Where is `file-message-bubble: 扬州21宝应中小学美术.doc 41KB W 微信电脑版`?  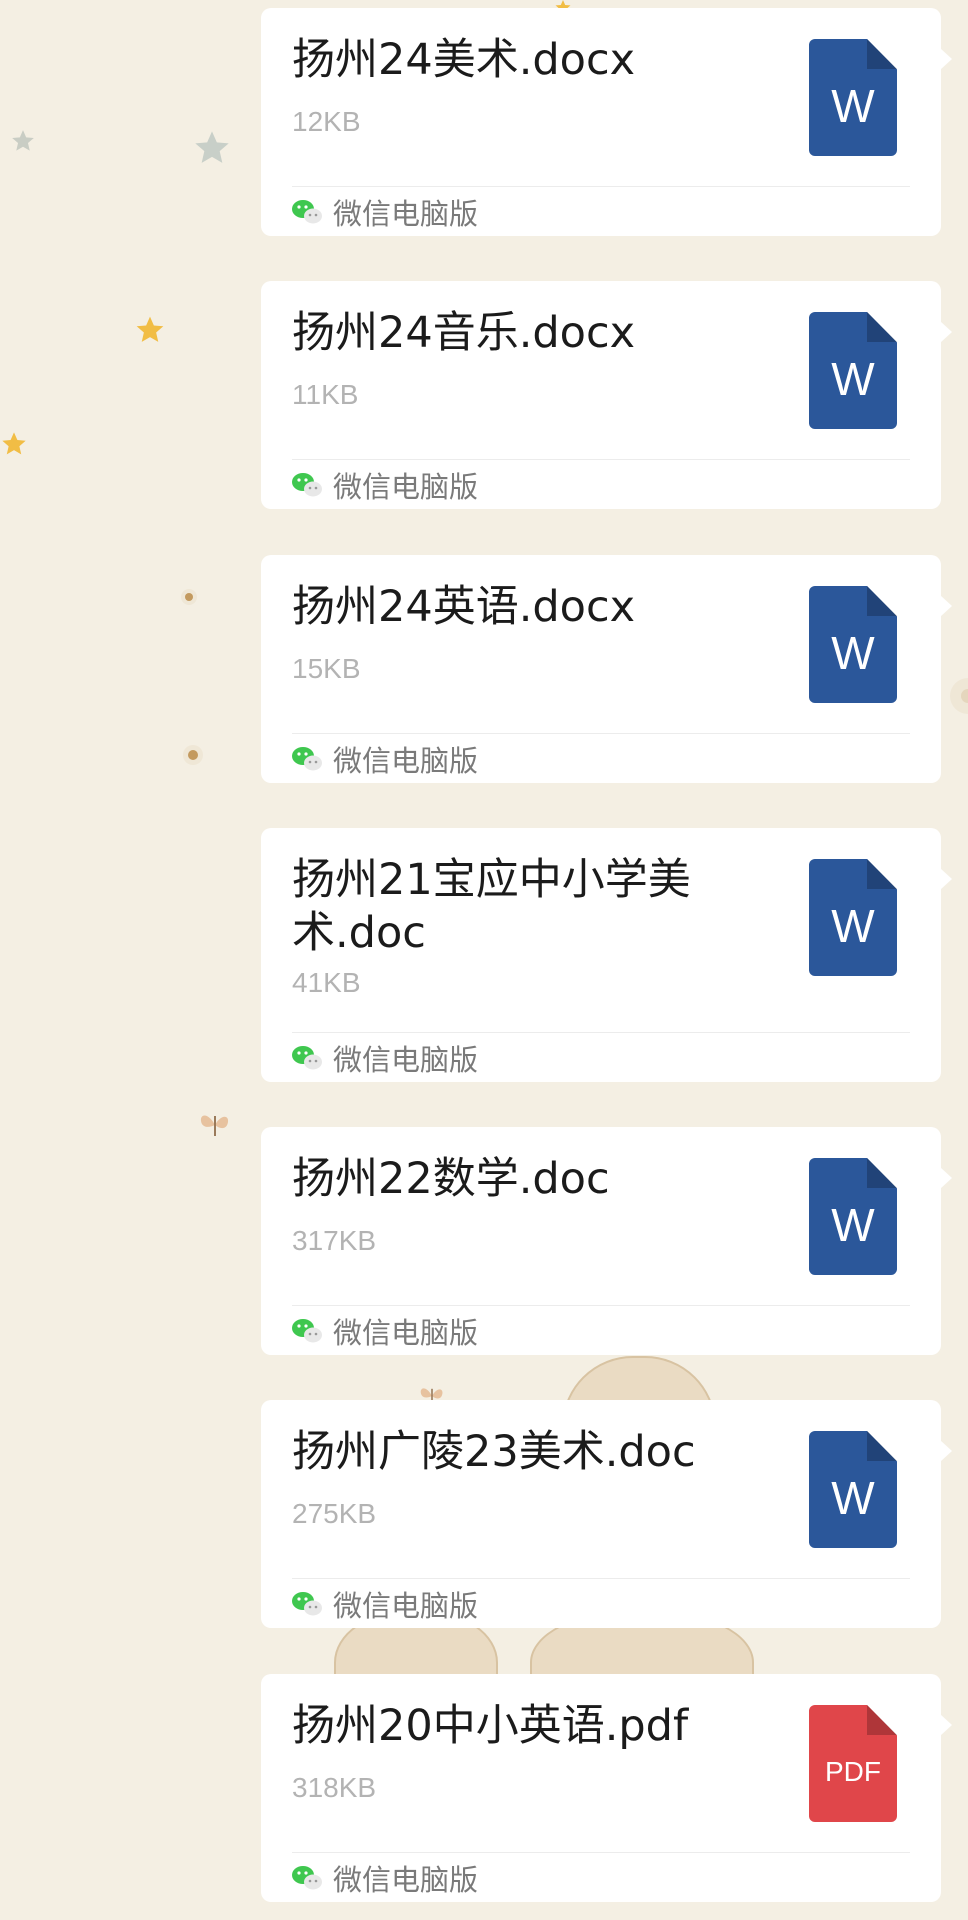
file-message-bubble: 扬州21宝应中小学美术.doc 41KB W 微信电脑版 is located at coordinates (606, 955).